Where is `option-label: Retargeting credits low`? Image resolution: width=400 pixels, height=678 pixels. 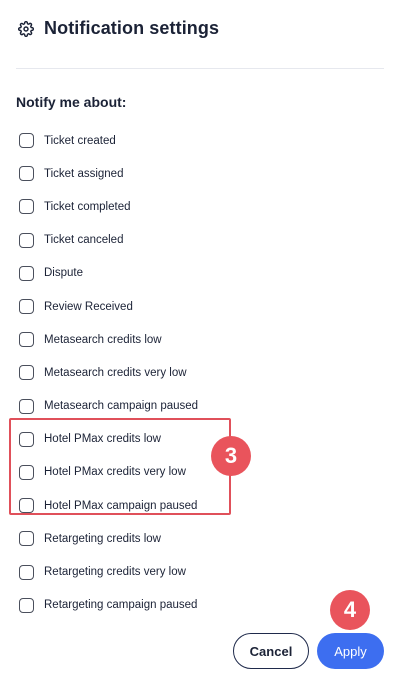 option-label: Retargeting credits low is located at coordinates (102, 538).